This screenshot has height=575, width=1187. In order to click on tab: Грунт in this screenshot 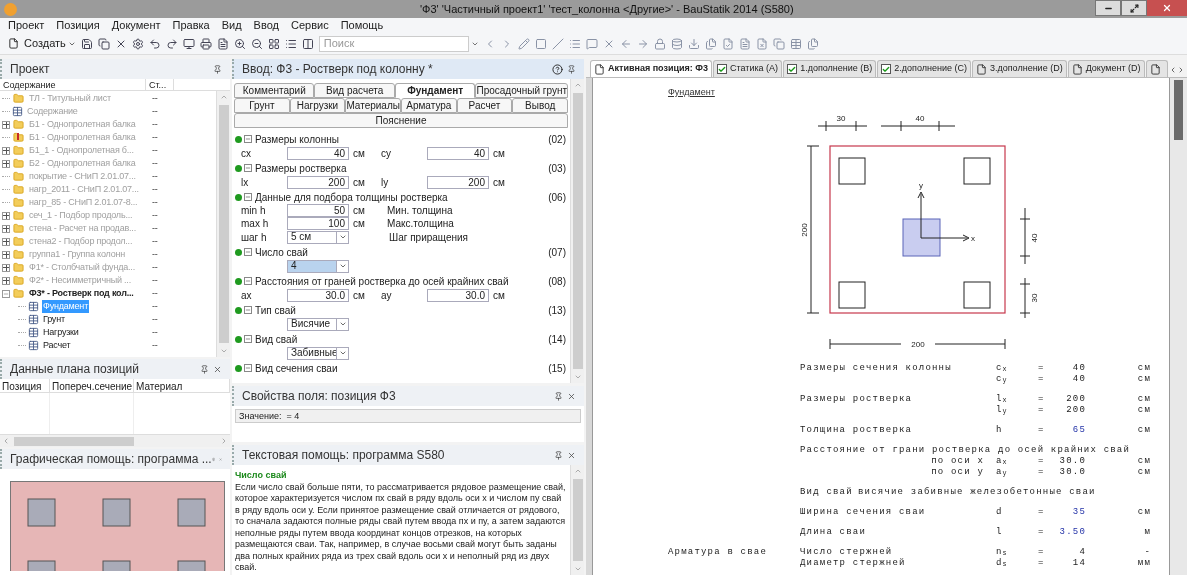, I will do `click(262, 105)`.